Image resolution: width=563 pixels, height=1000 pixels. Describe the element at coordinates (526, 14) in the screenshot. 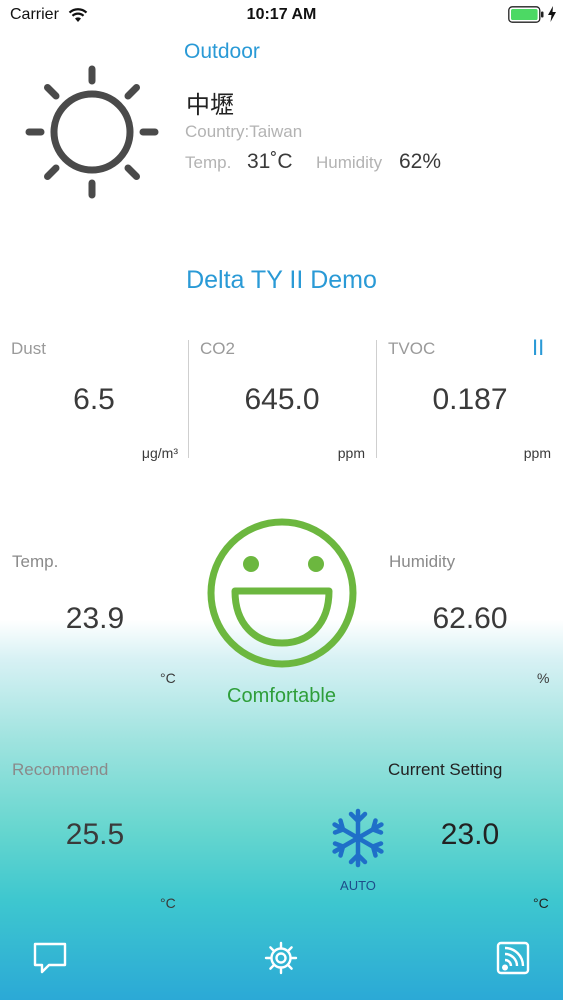

I see `battery-icon` at that location.